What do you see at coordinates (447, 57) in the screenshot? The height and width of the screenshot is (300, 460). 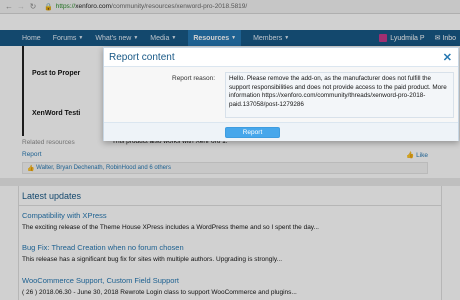 I see `close-icon: ✕` at bounding box center [447, 57].